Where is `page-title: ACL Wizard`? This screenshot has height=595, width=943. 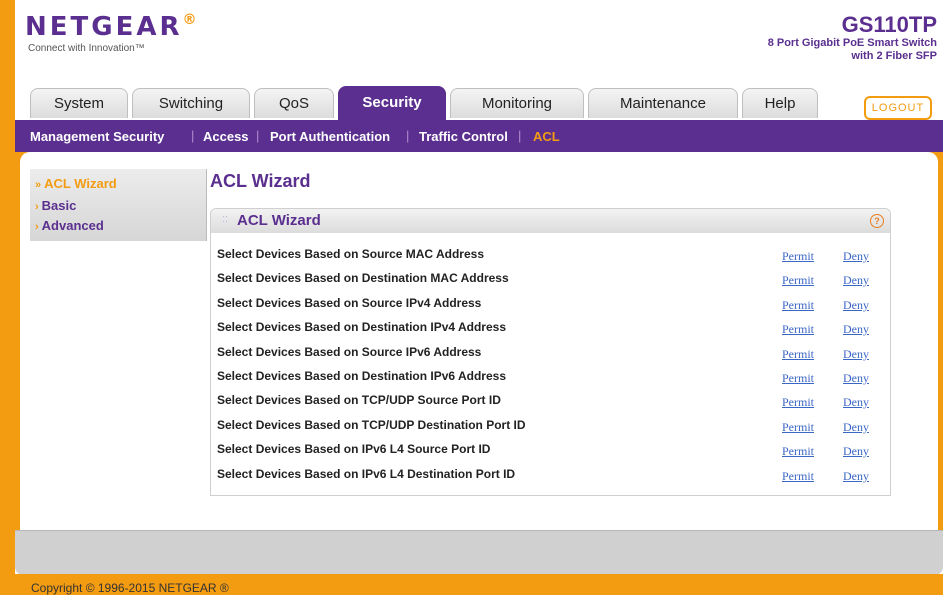
page-title: ACL Wizard is located at coordinates (260, 181).